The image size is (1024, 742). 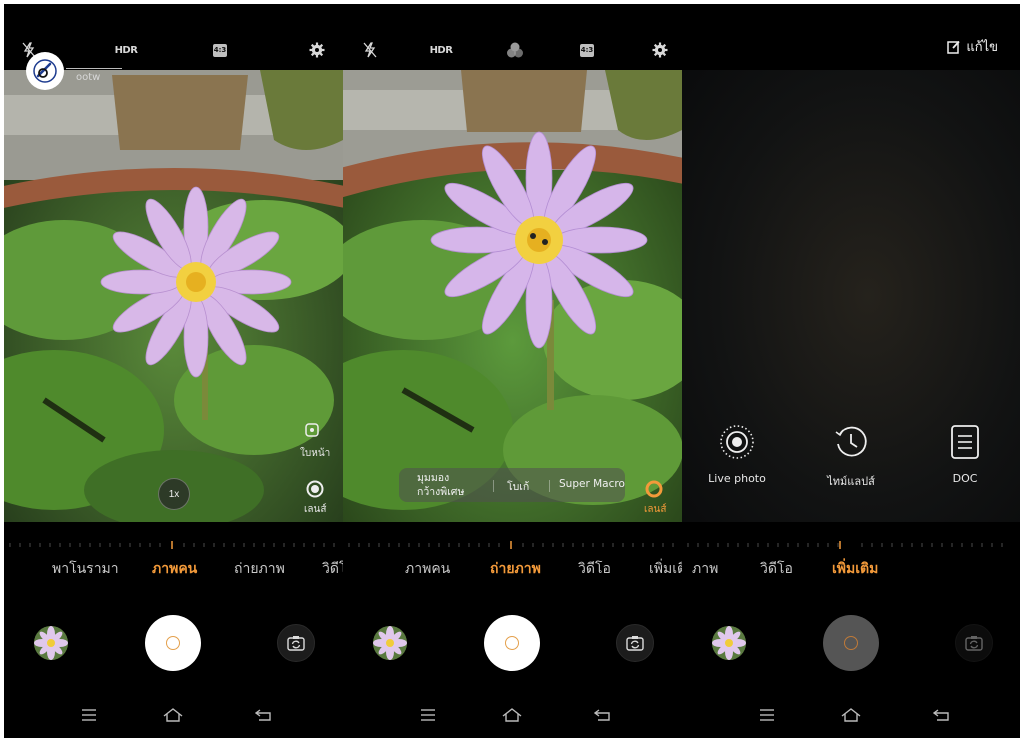 I want to click on timelapse-icon, so click(x=851, y=442).